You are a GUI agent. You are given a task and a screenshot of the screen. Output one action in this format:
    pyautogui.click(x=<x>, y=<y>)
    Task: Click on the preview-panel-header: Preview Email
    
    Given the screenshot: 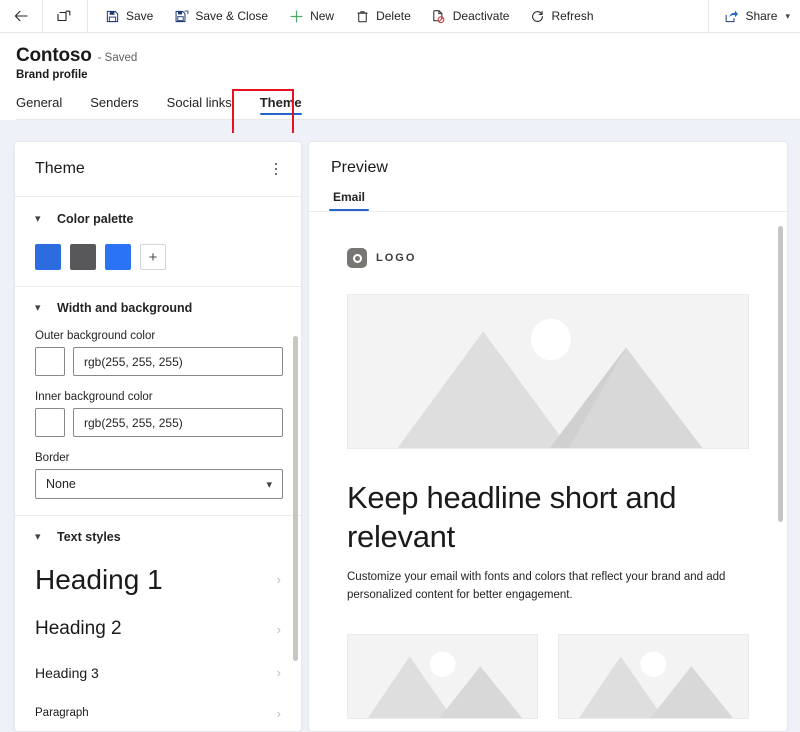 What is the action you would take?
    pyautogui.click(x=548, y=176)
    